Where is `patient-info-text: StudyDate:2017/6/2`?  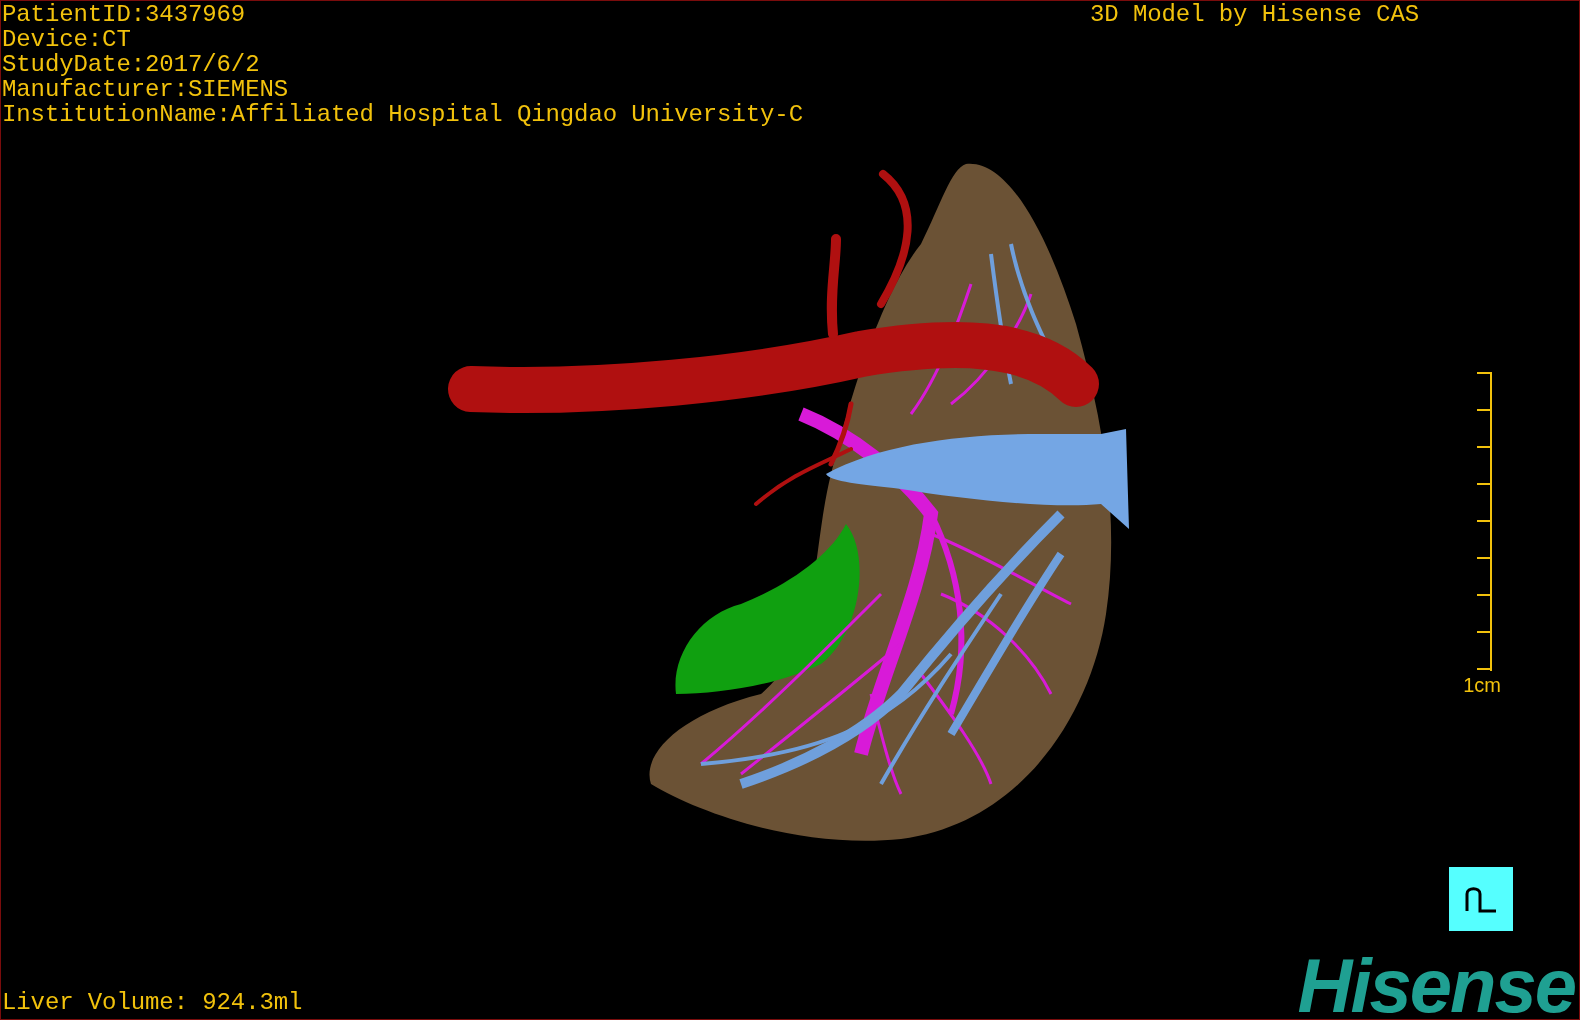
patient-info-text: StudyDate:2017/6/2 is located at coordinates (131, 64).